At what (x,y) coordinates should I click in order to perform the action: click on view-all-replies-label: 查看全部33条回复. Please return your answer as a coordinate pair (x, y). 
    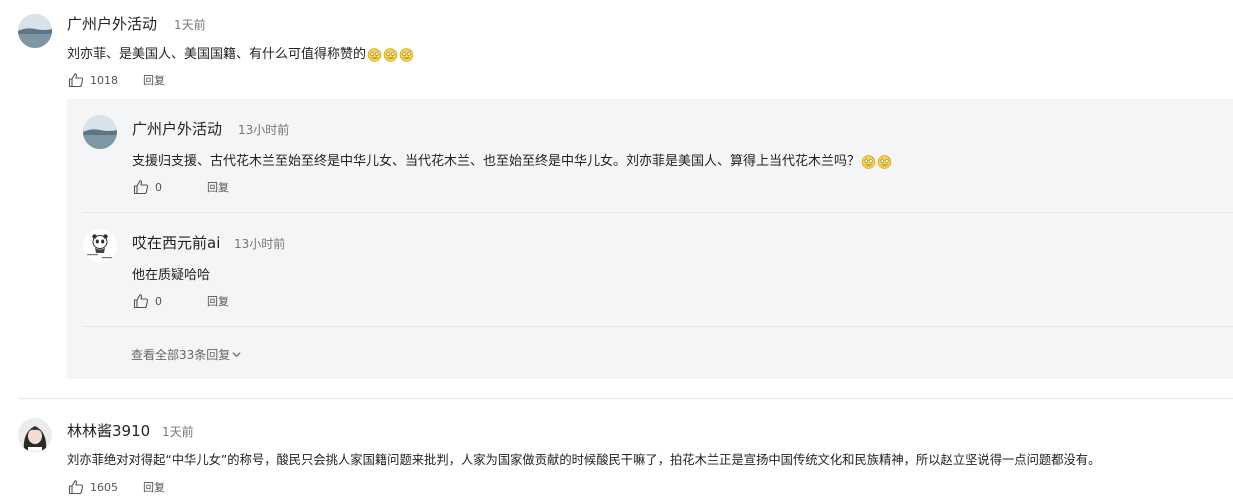
    Looking at the image, I should click on (181, 355).